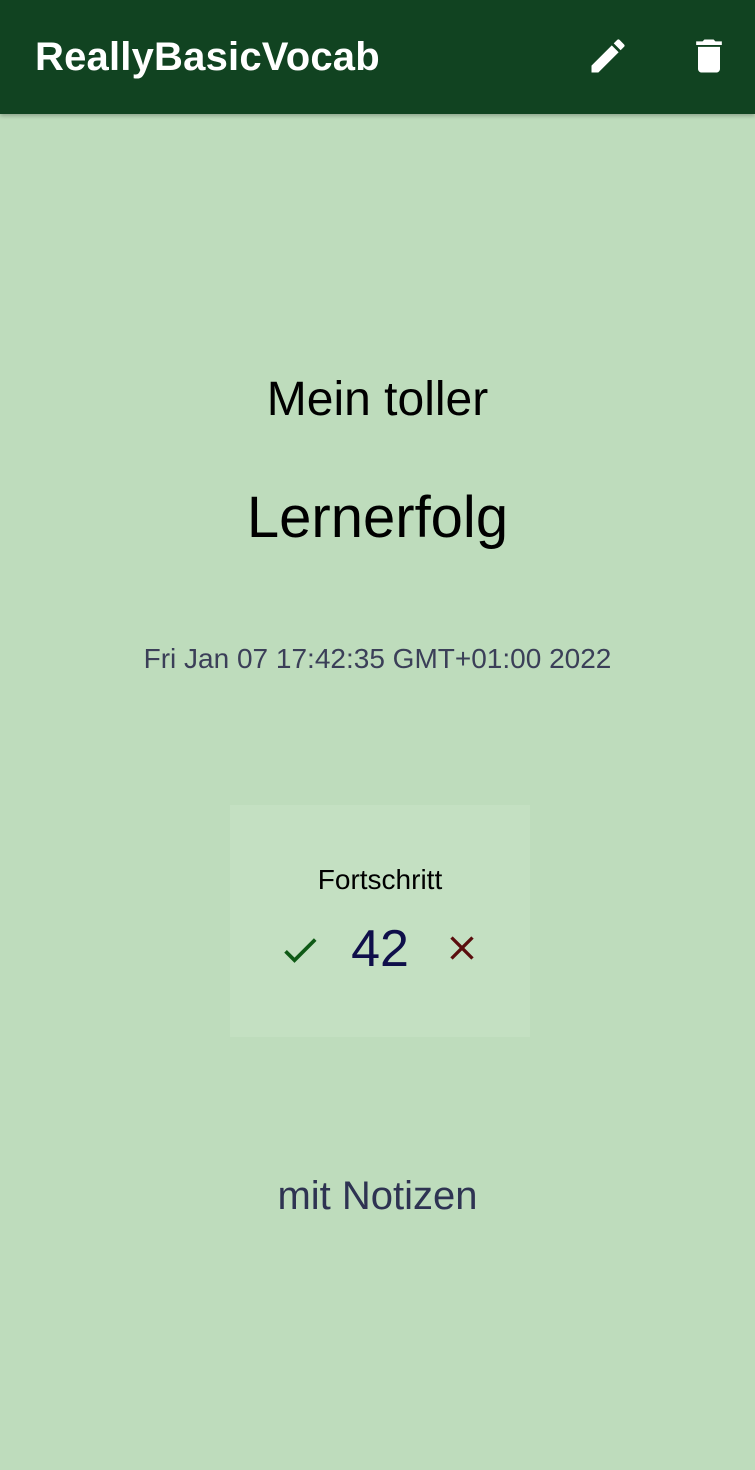 The width and height of the screenshot is (755, 1470). Describe the element at coordinates (207, 57) in the screenshot. I see `app-title: ReallyBasicVocab` at that location.